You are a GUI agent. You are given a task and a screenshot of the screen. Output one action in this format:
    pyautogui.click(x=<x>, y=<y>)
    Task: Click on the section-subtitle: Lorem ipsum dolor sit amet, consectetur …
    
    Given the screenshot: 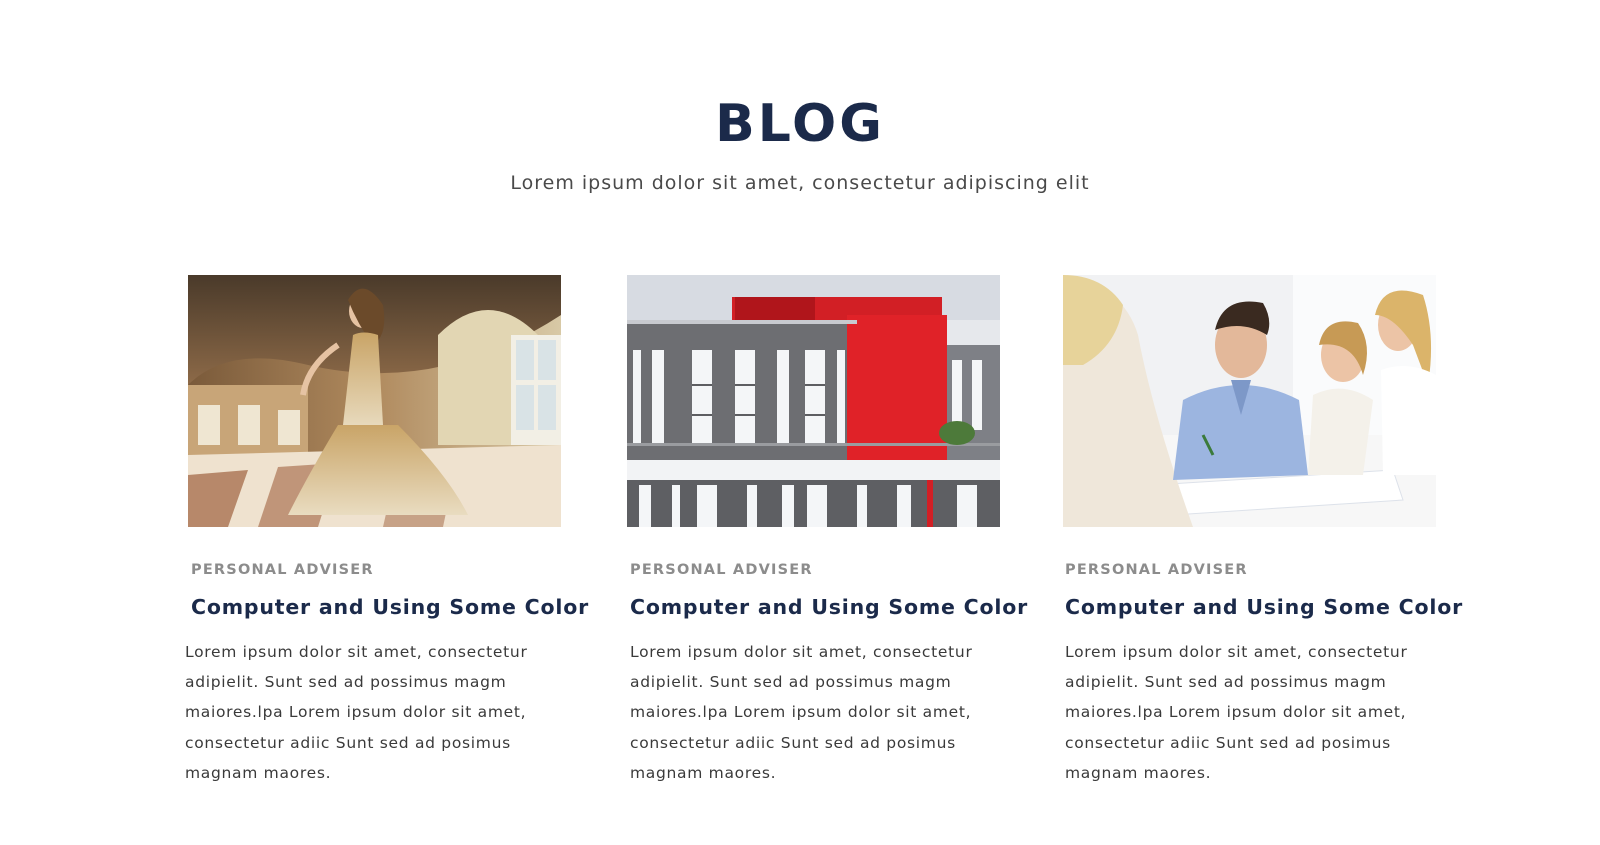 What is the action you would take?
    pyautogui.click(x=800, y=183)
    